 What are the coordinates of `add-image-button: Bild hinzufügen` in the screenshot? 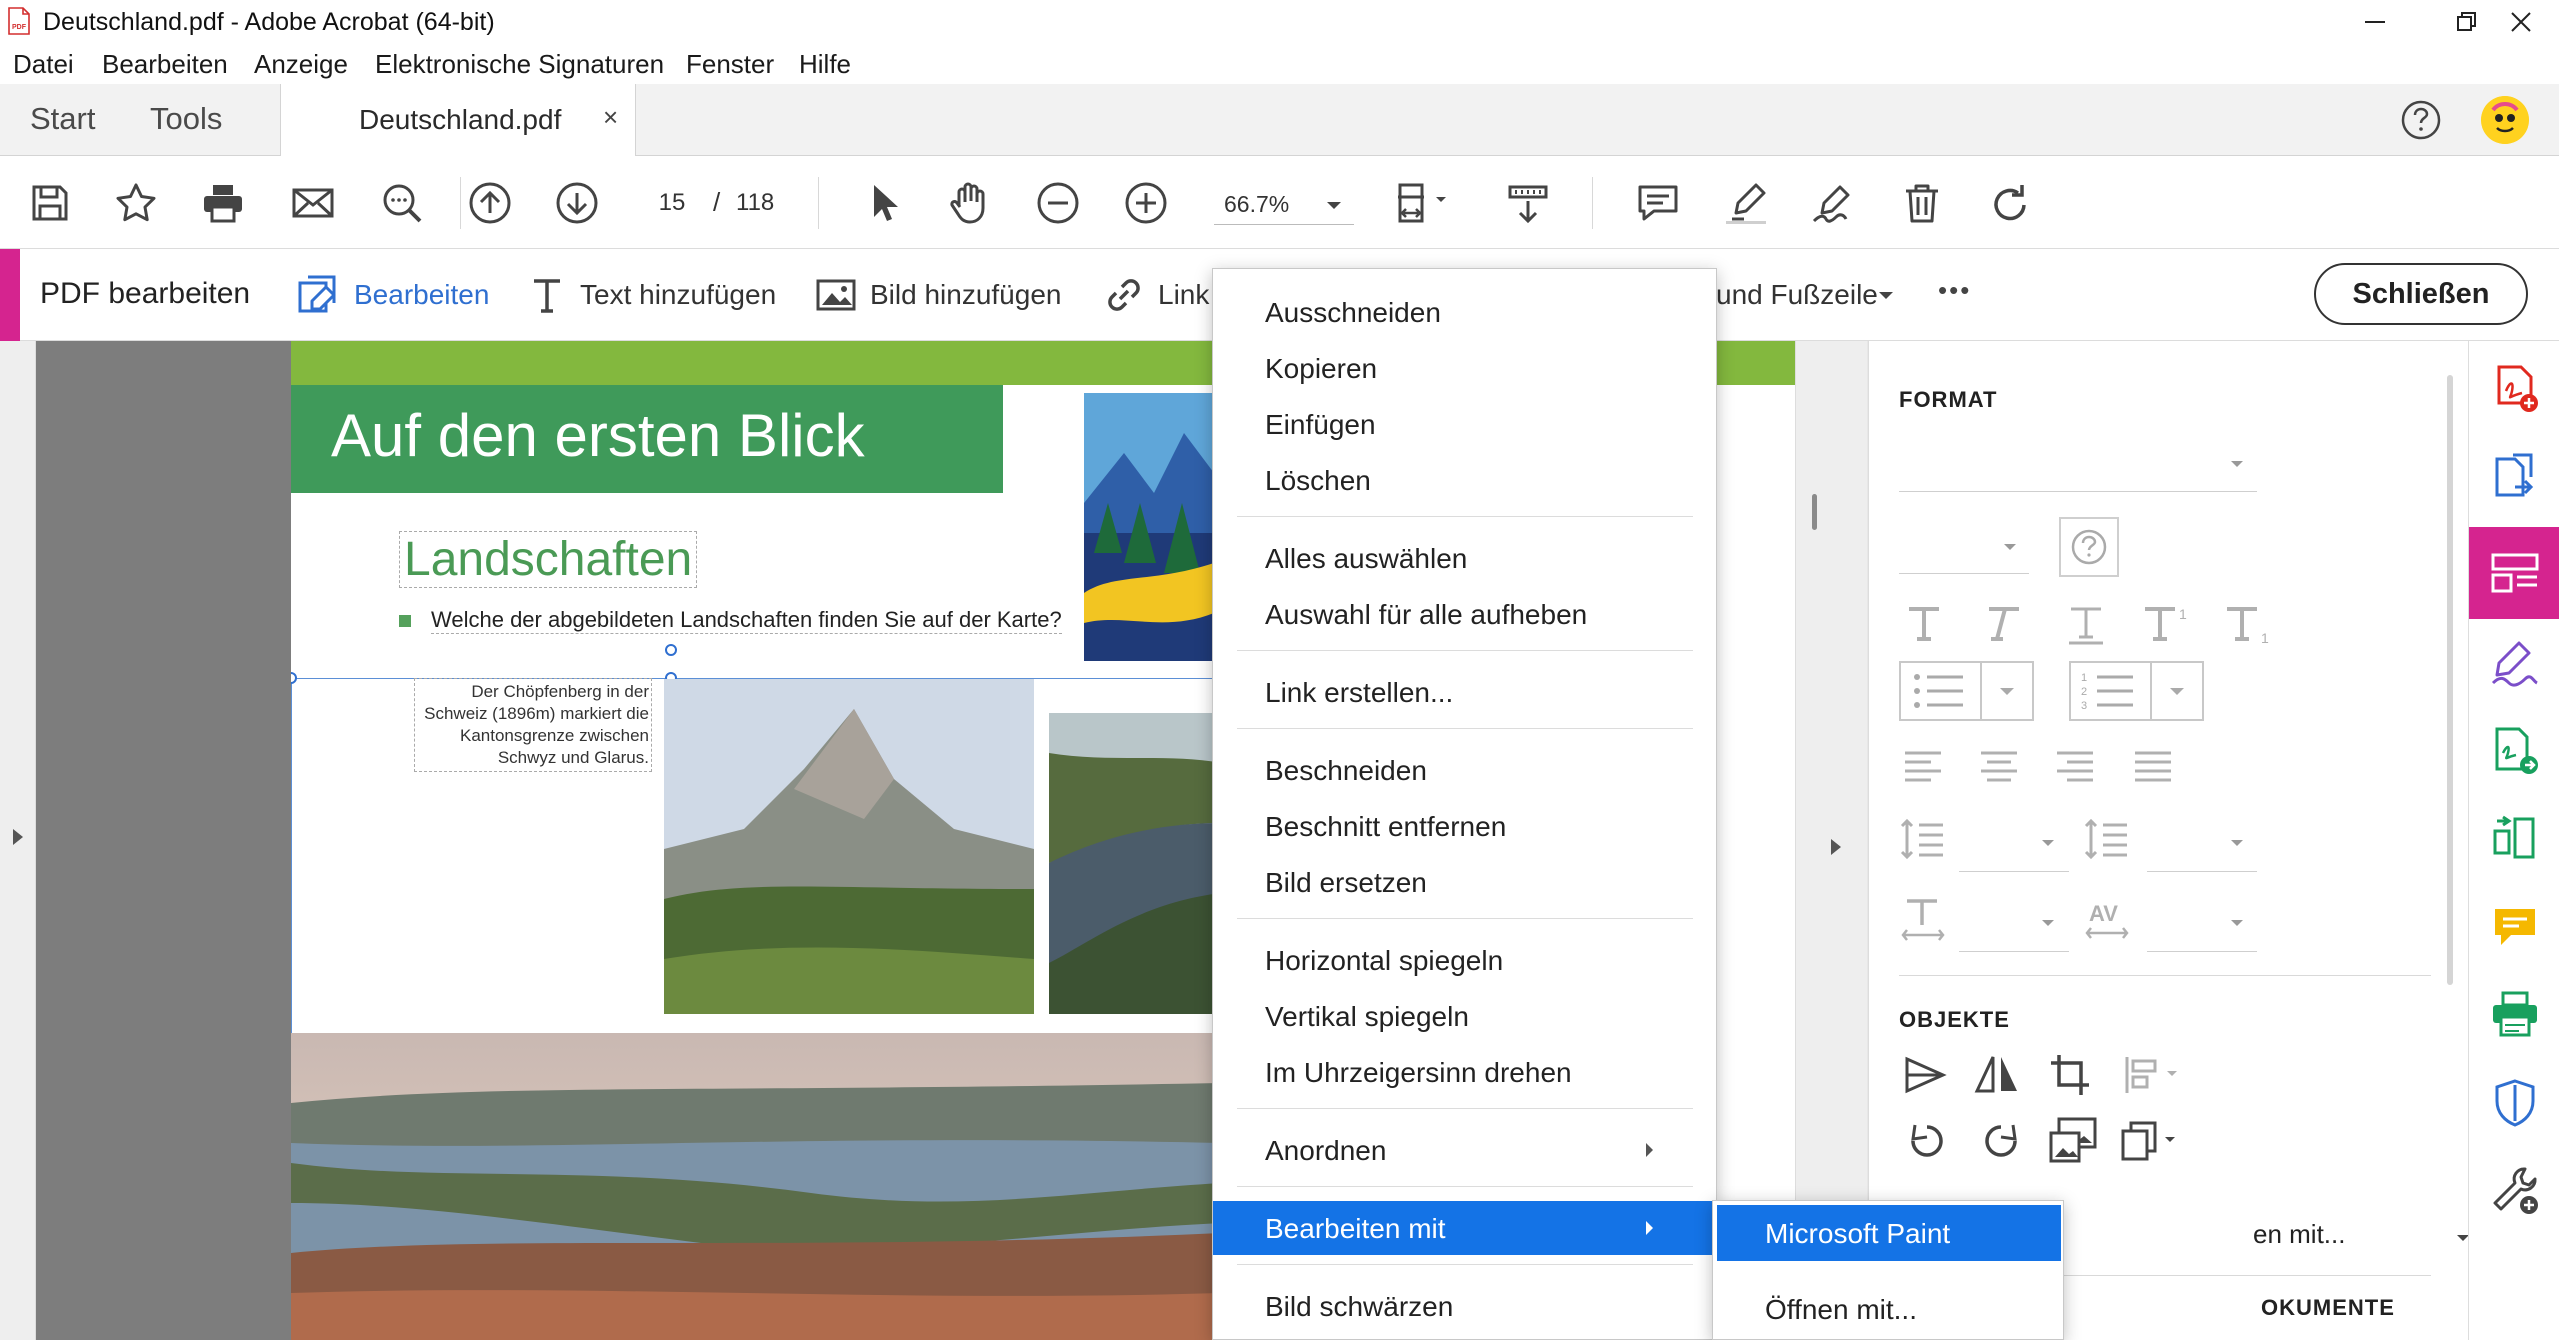 It's located at (944, 295).